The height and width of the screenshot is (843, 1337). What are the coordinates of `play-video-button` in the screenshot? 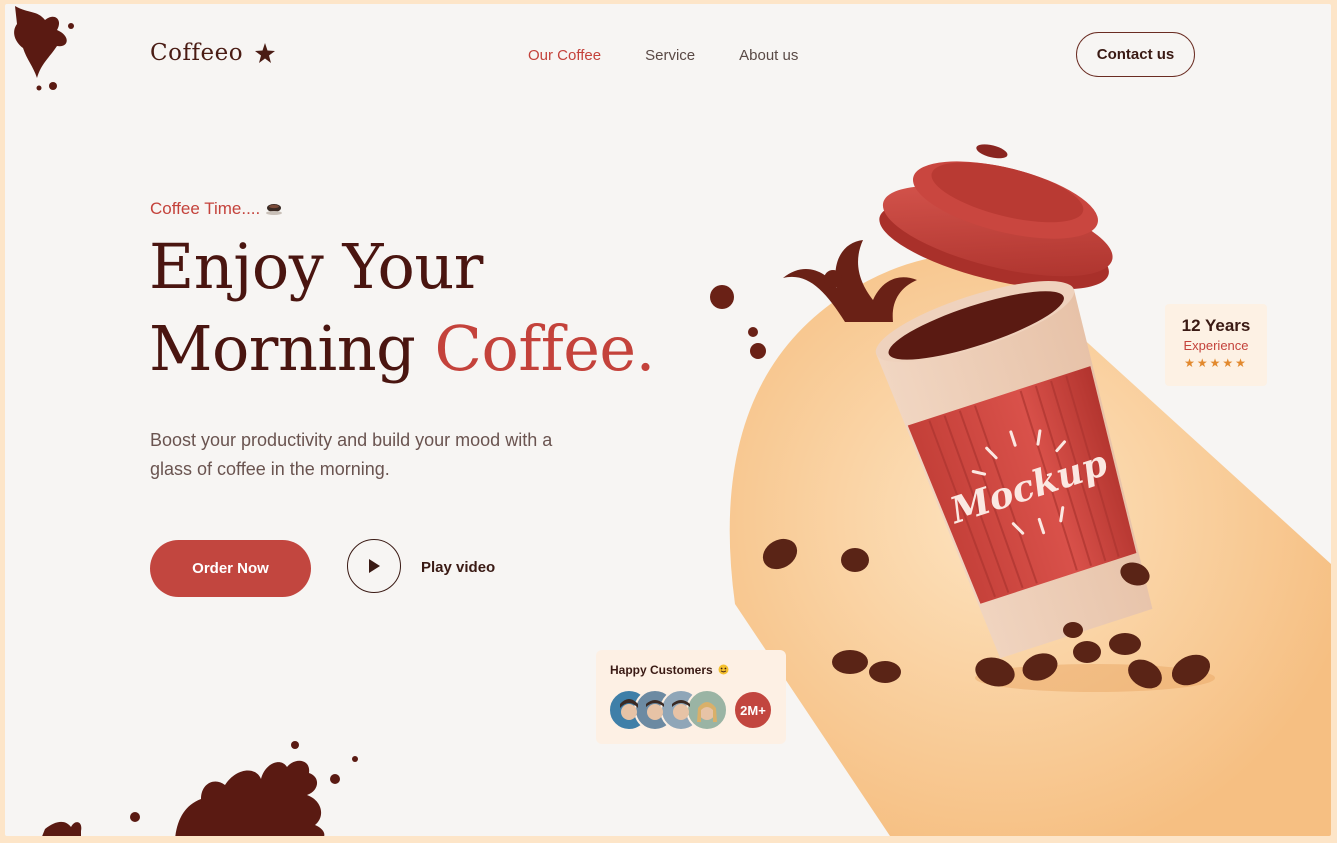 It's located at (374, 566).